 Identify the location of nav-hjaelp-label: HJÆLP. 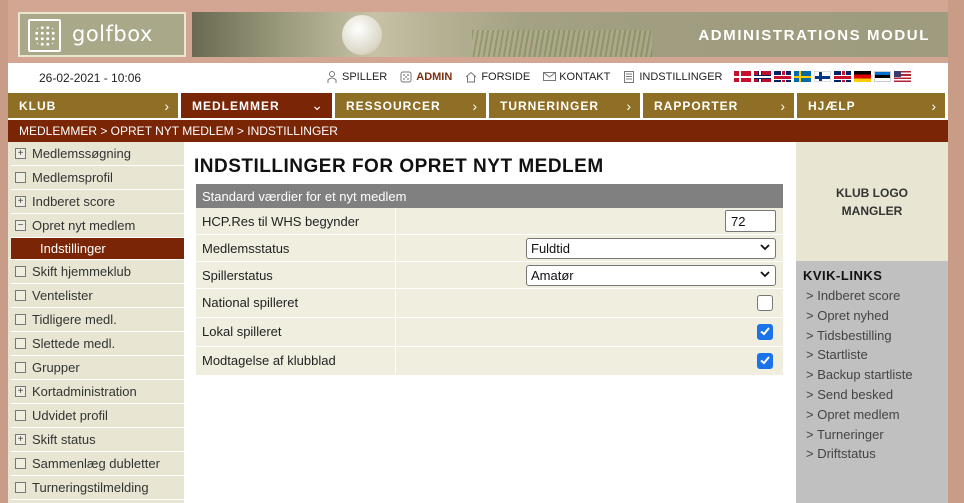
(832, 105).